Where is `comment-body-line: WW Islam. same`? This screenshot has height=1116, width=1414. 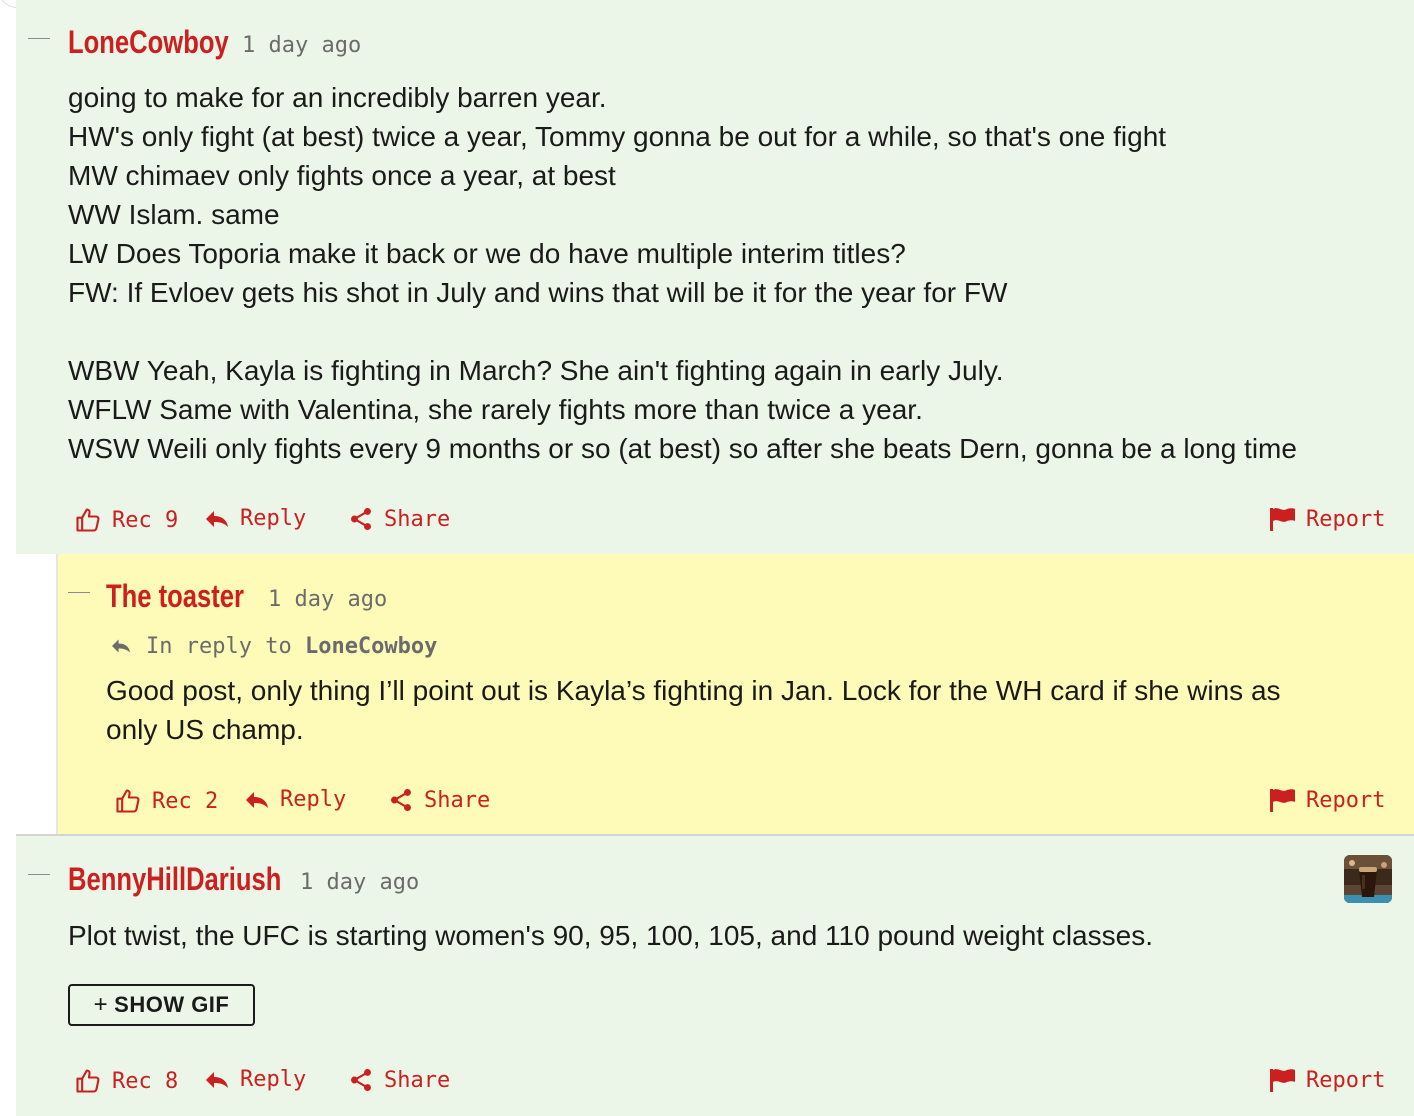
comment-body-line: WW Islam. same is located at coordinates (174, 214).